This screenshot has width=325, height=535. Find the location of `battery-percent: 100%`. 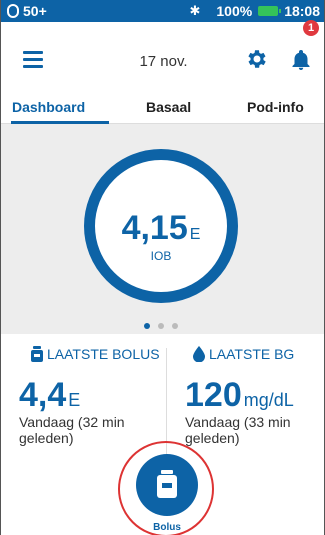

battery-percent: 100% is located at coordinates (234, 11).